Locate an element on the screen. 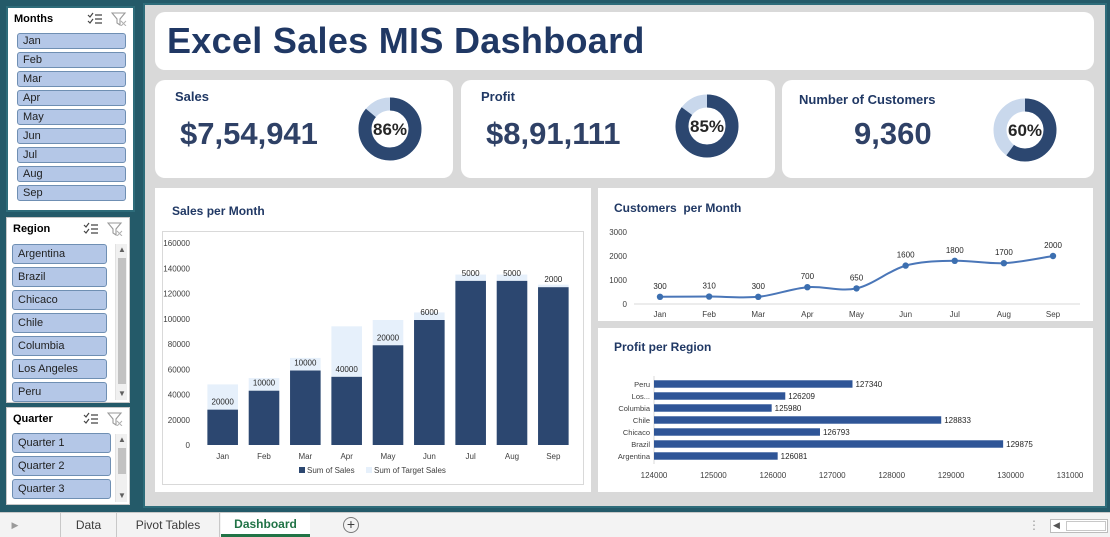  months-slicer-item: Apr is located at coordinates (71, 98).